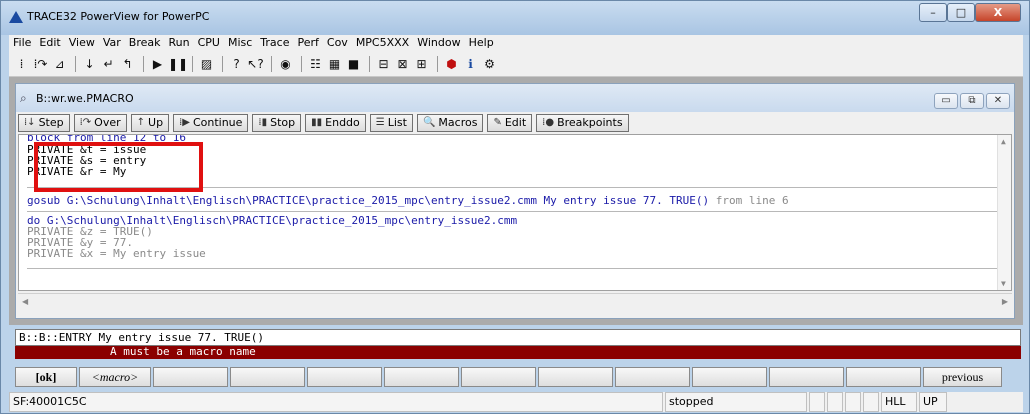  Describe the element at coordinates (458, 122) in the screenshot. I see `macros-label: Macros` at that location.